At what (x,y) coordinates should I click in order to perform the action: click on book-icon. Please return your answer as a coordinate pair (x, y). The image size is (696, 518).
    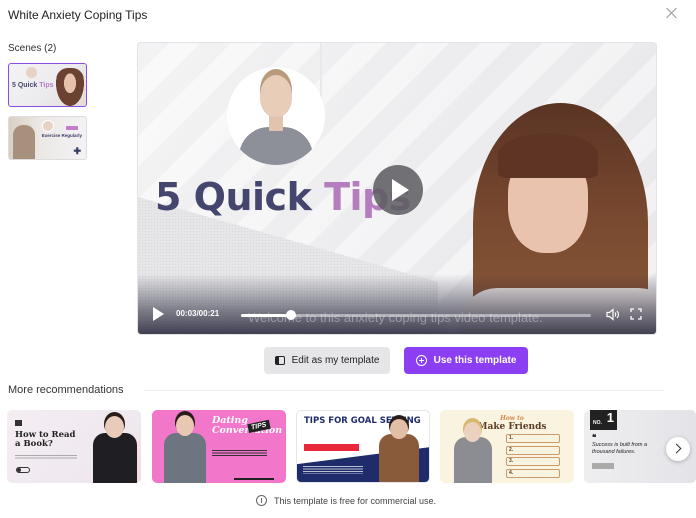
    Looking at the image, I should click on (18, 423).